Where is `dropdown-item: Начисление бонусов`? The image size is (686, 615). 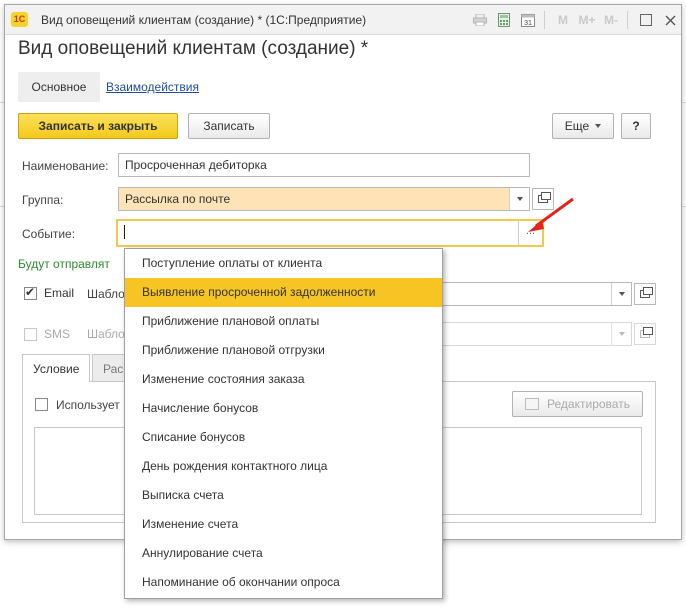 dropdown-item: Начисление бонусов is located at coordinates (283, 408).